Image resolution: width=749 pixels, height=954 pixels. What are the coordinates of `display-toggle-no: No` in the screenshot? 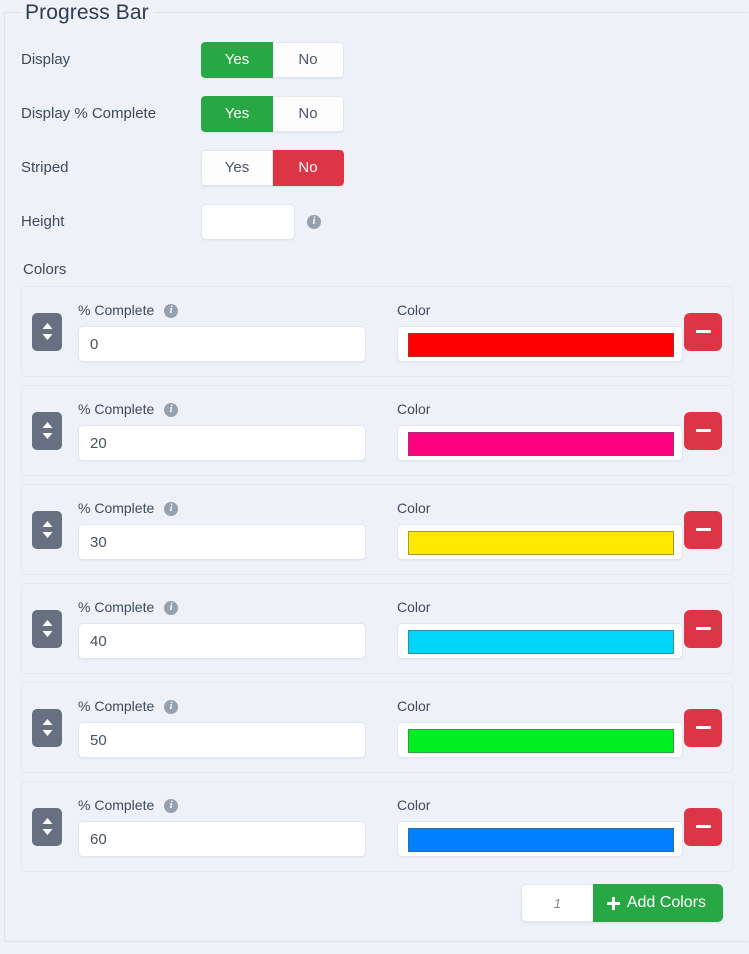 It's located at (308, 60).